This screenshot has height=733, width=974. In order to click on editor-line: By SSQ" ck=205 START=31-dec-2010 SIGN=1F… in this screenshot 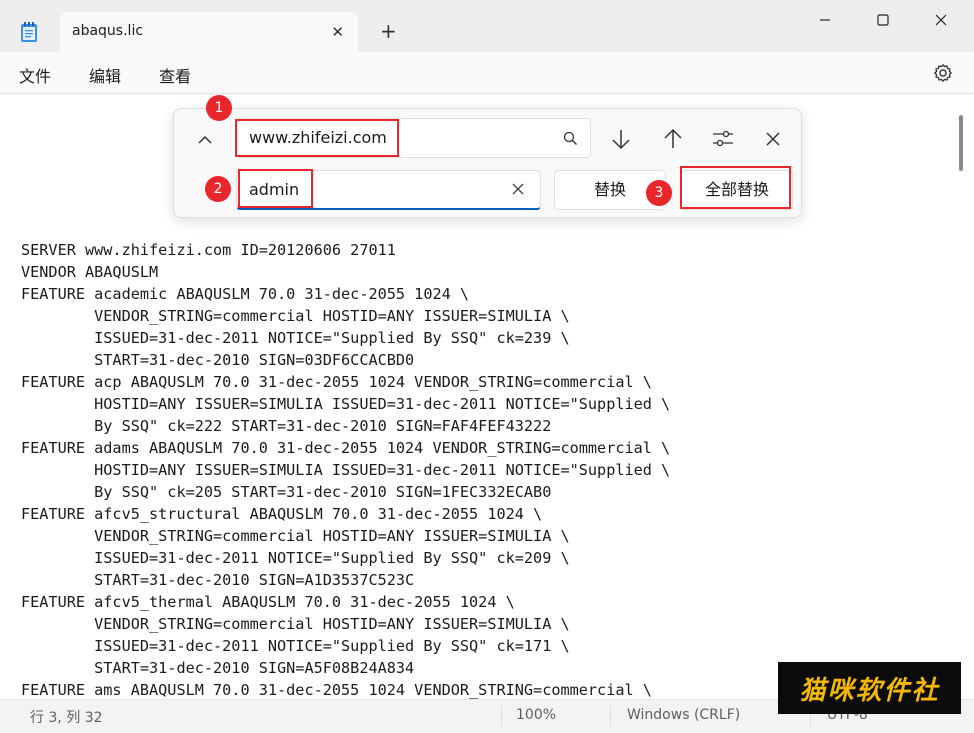, I will do `click(345, 492)`.